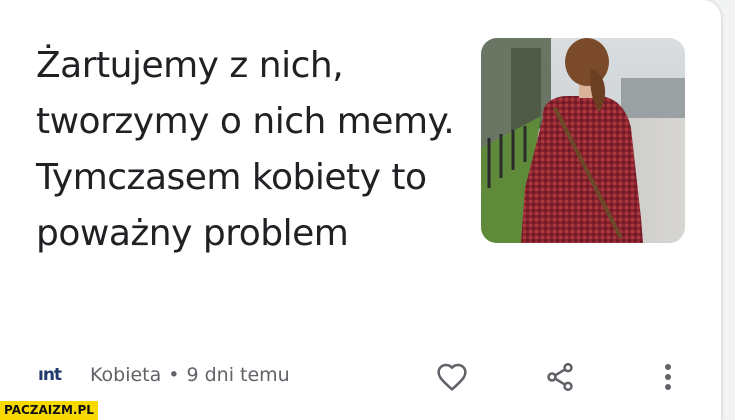  I want to click on share-button, so click(560, 377).